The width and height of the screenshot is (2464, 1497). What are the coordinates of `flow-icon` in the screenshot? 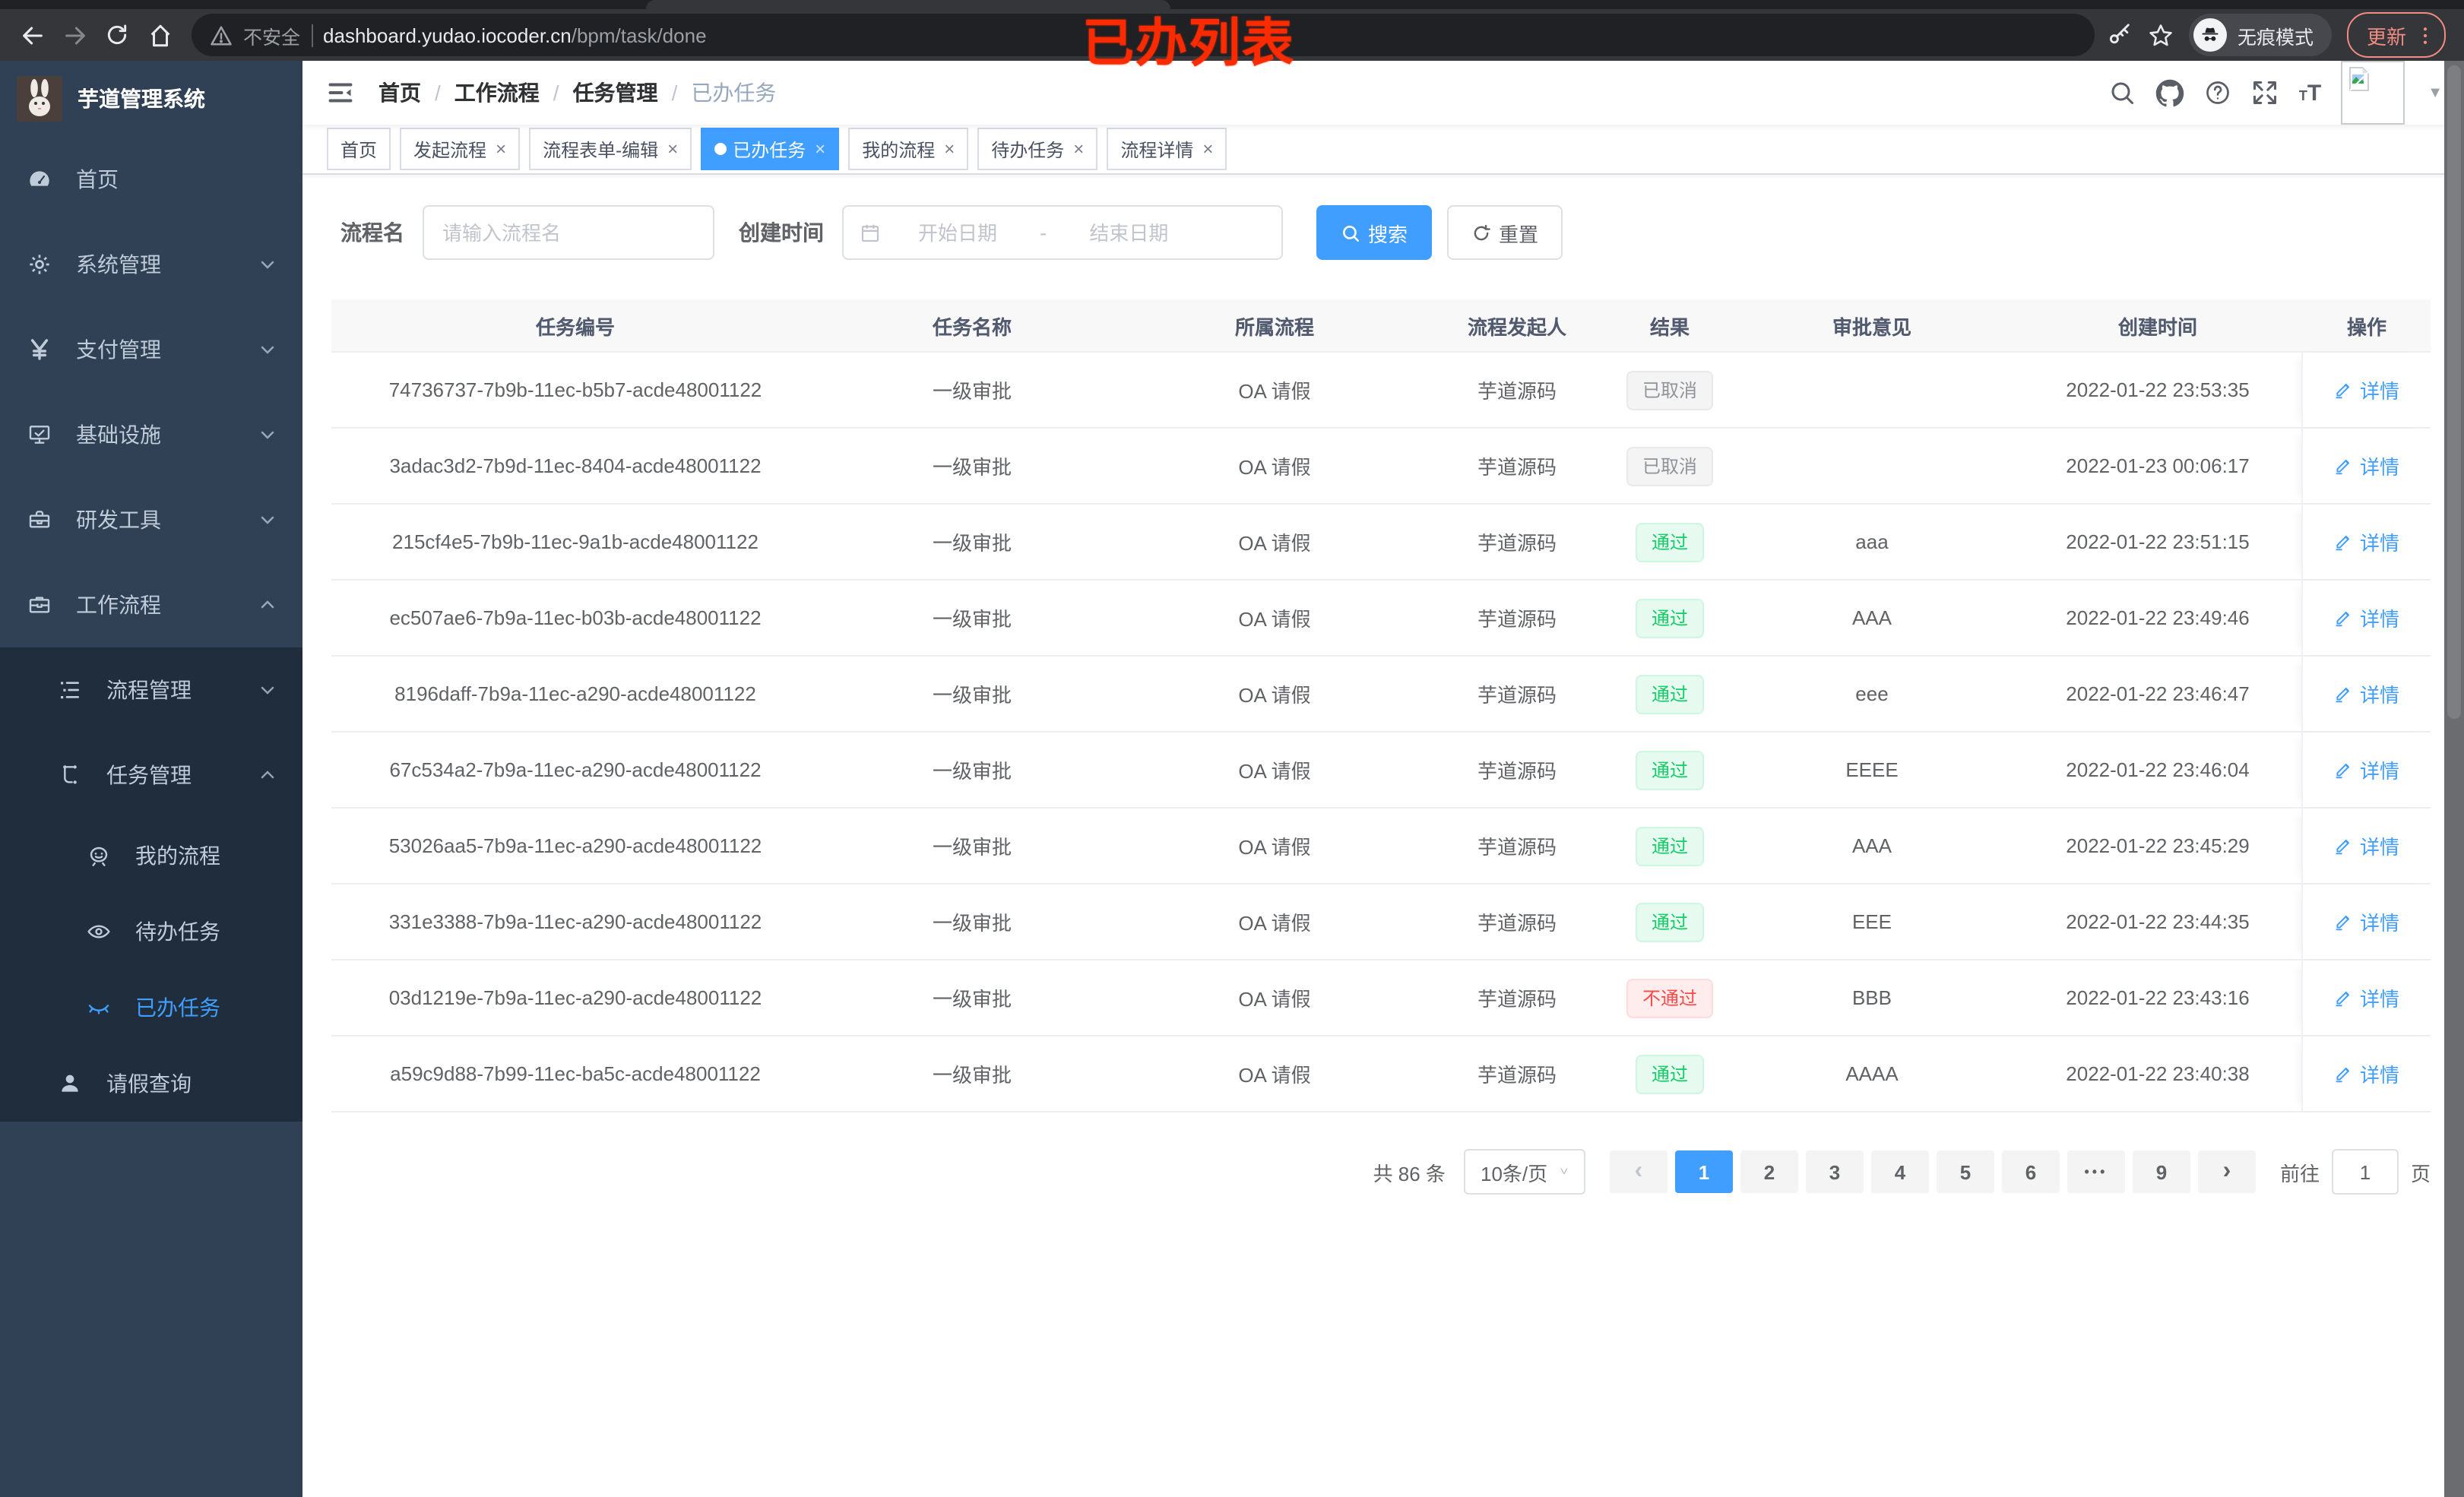 It's located at (70, 775).